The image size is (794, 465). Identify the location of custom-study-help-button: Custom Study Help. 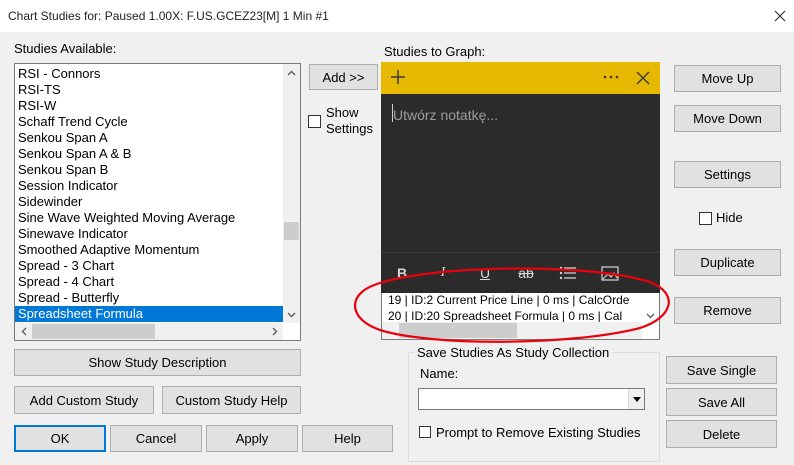
(231, 400).